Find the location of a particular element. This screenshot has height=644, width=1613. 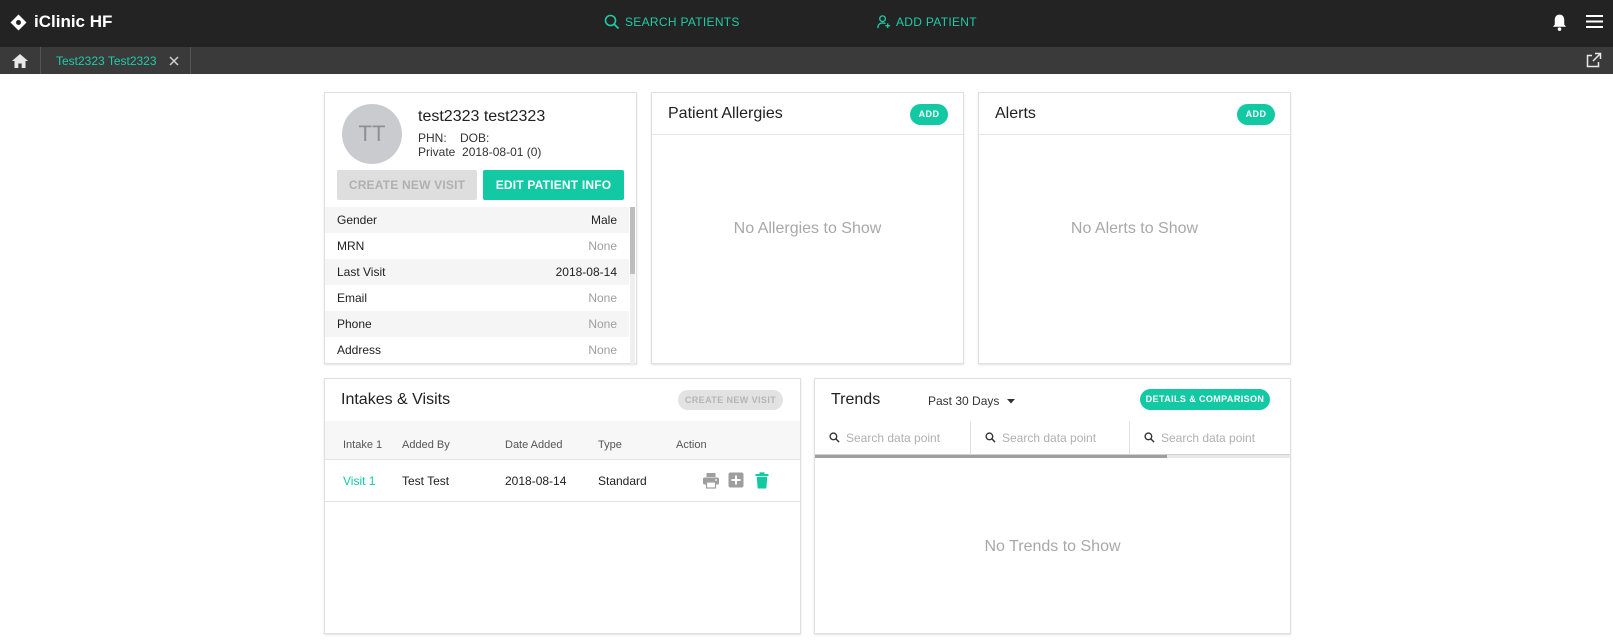

print-button is located at coordinates (711, 483).